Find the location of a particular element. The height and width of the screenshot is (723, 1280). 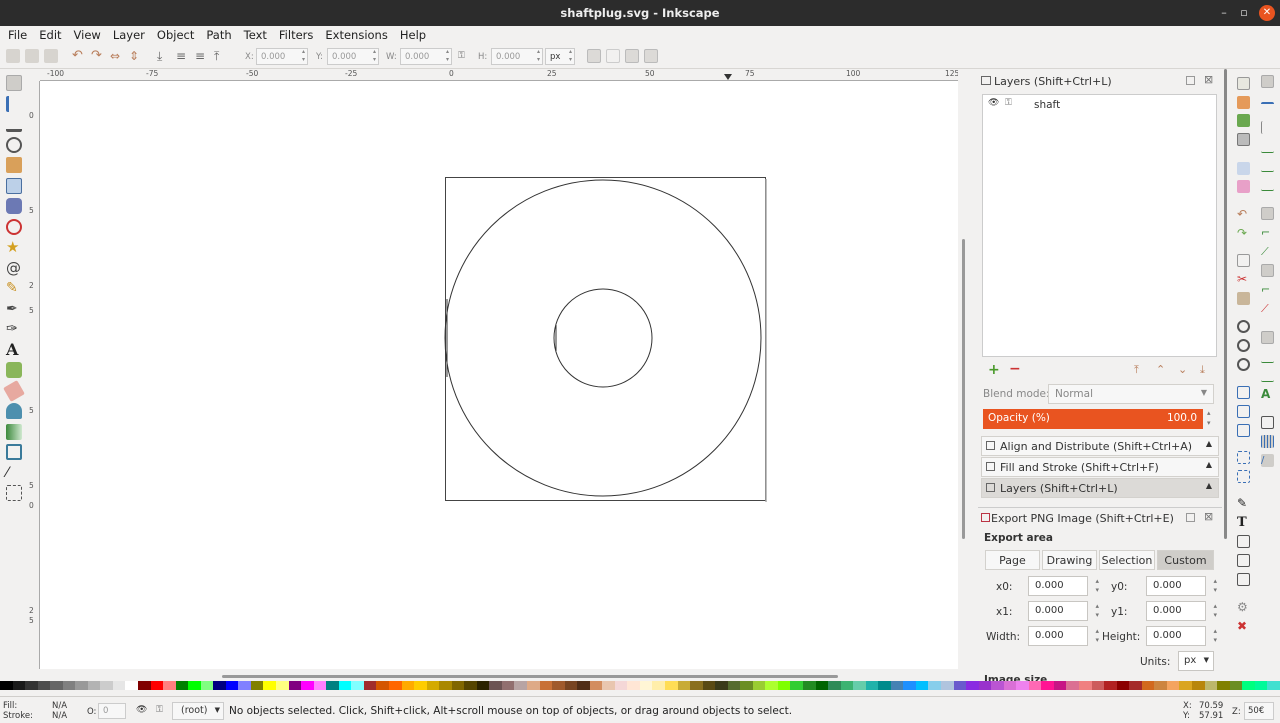

snap-midpoint-icon: ⟋ is located at coordinates (1267, 308).